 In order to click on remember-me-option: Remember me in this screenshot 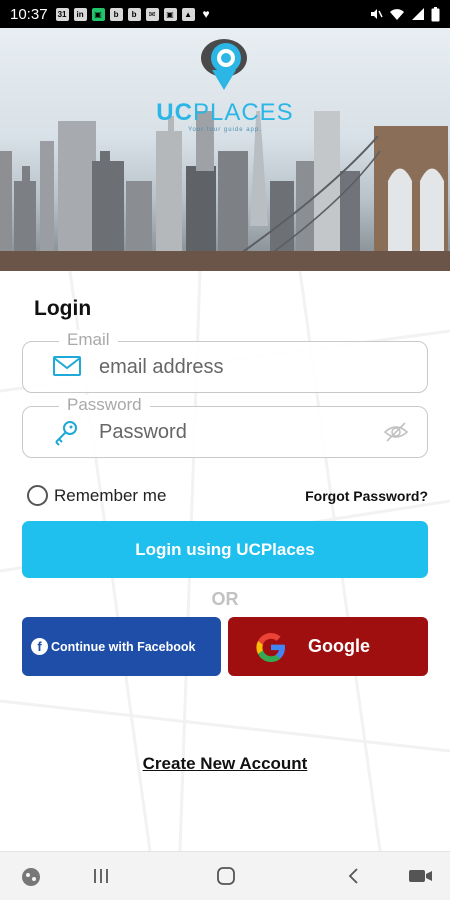, I will do `click(96, 495)`.